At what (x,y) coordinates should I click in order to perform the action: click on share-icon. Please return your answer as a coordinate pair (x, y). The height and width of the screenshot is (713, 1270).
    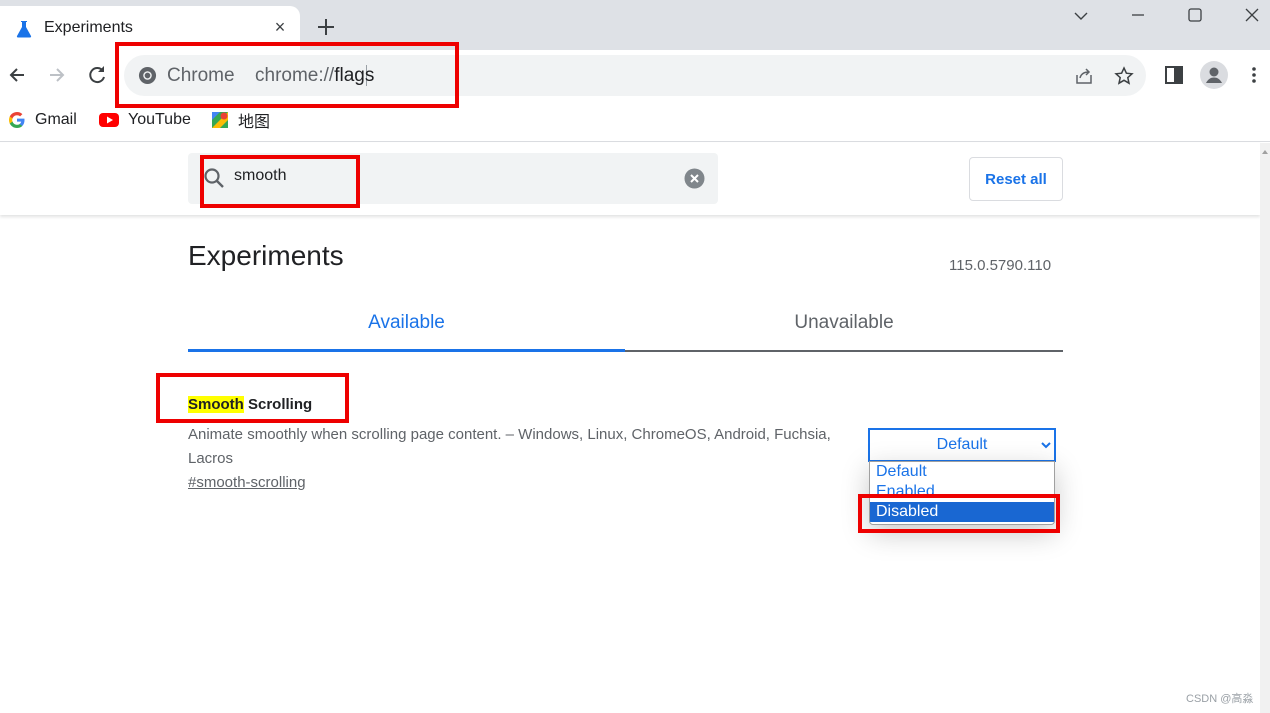
    Looking at the image, I should click on (1084, 76).